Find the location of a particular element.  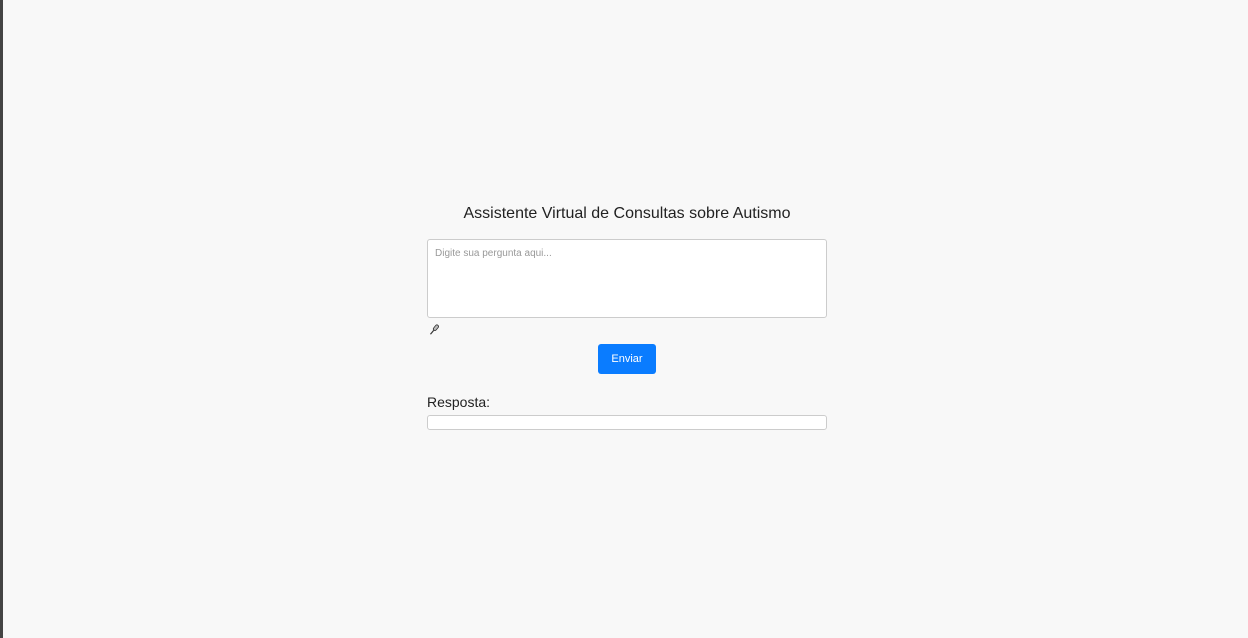

answer-label: Resposta: is located at coordinates (459, 402).